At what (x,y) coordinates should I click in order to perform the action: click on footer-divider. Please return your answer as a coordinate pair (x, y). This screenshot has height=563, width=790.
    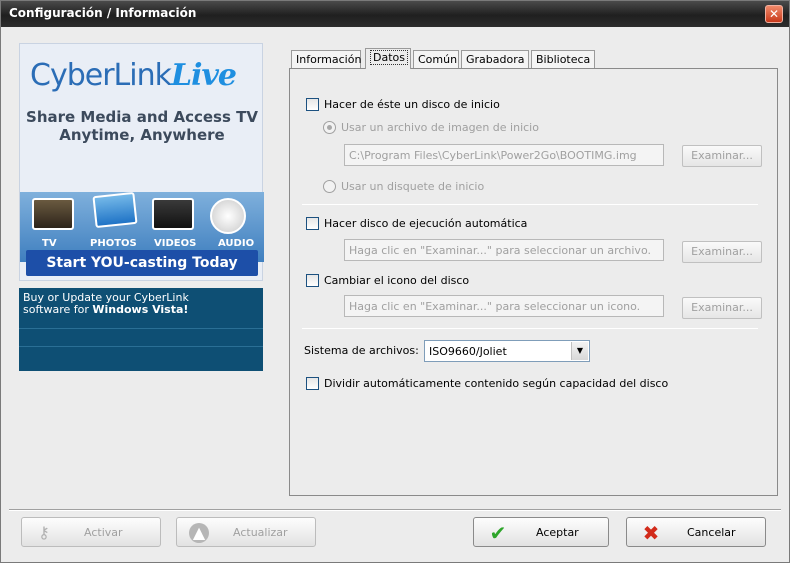
    Looking at the image, I should click on (395, 510).